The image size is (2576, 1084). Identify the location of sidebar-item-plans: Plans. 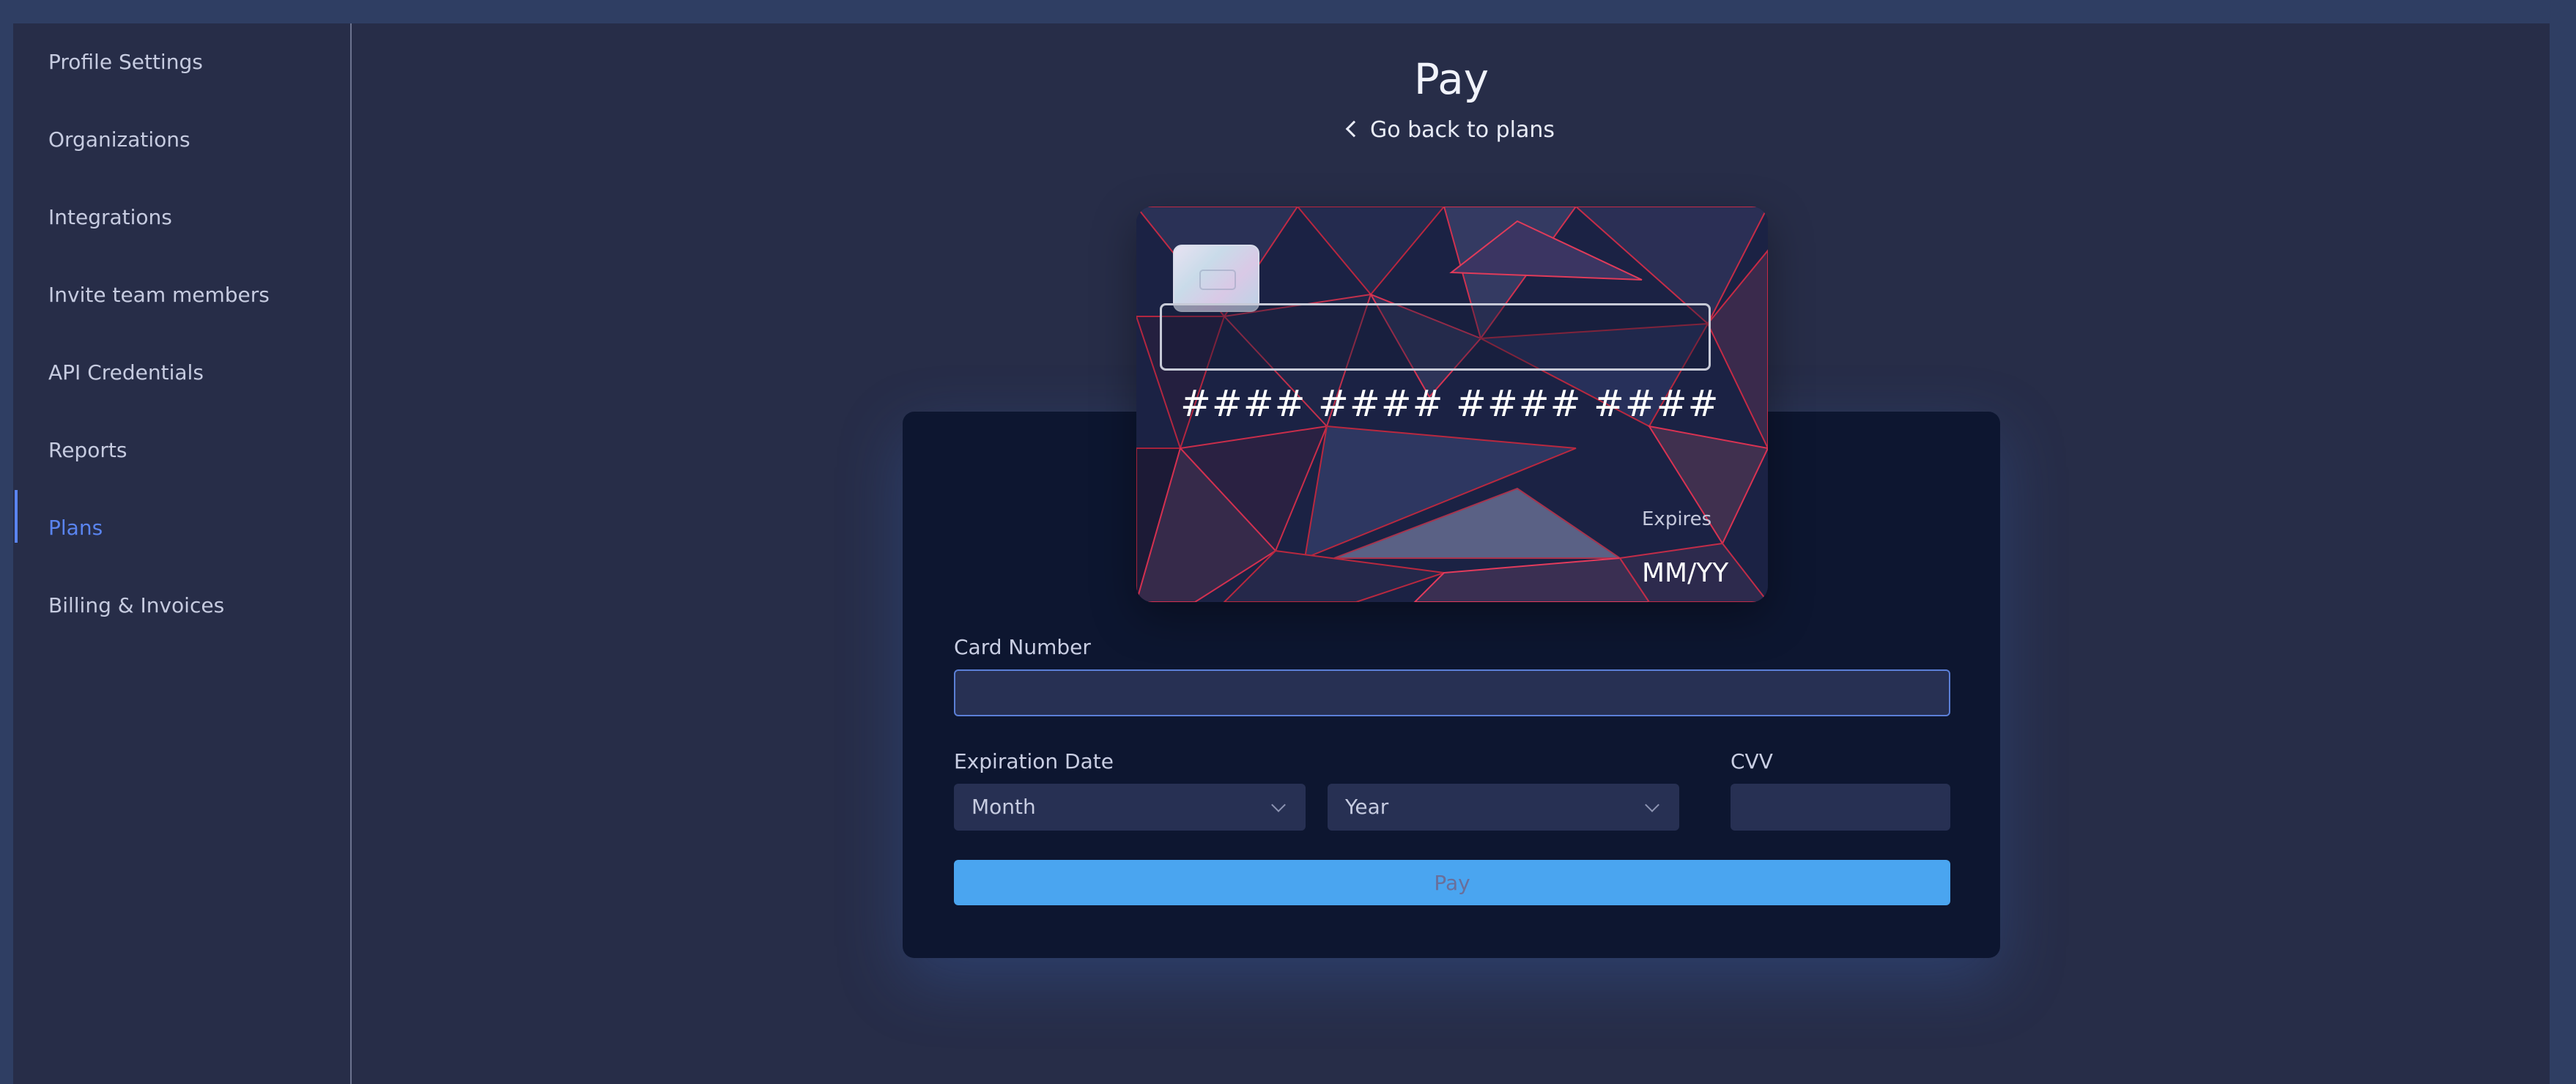
(75, 528).